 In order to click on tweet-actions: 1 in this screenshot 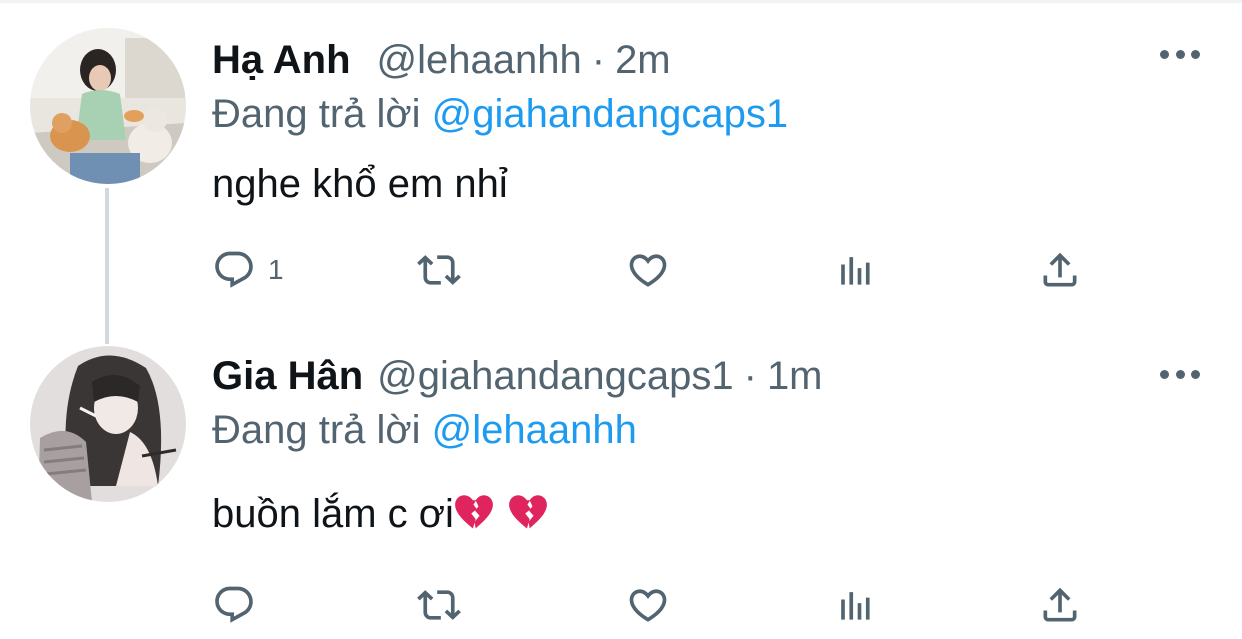, I will do `click(652, 270)`.